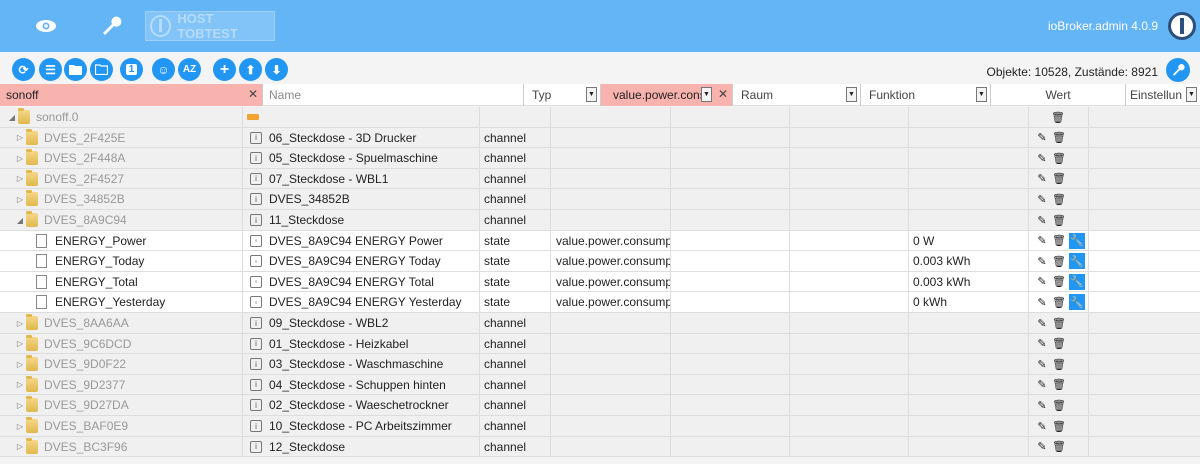 The height and width of the screenshot is (464, 1200). I want to click on clear-role-filter-icon: ✕, so click(723, 94).